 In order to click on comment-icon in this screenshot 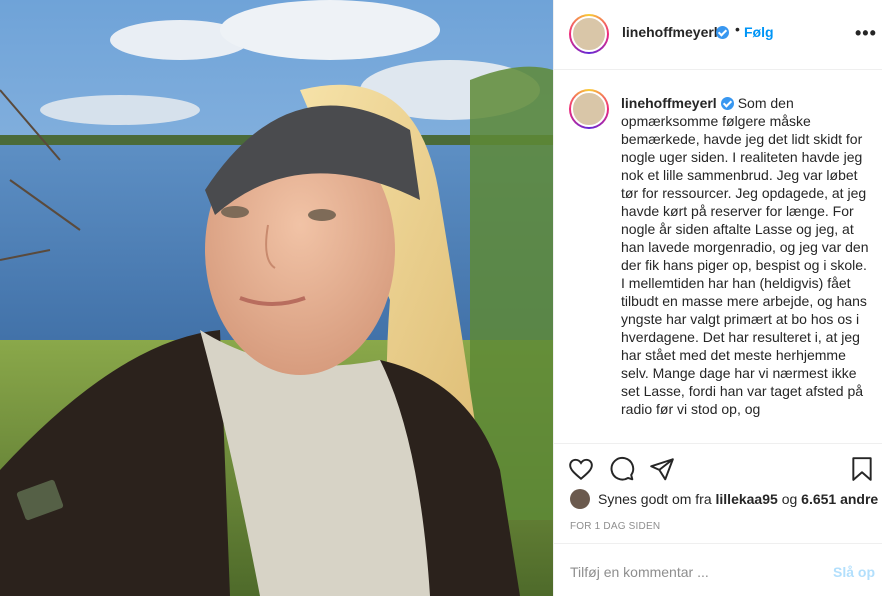, I will do `click(622, 470)`.